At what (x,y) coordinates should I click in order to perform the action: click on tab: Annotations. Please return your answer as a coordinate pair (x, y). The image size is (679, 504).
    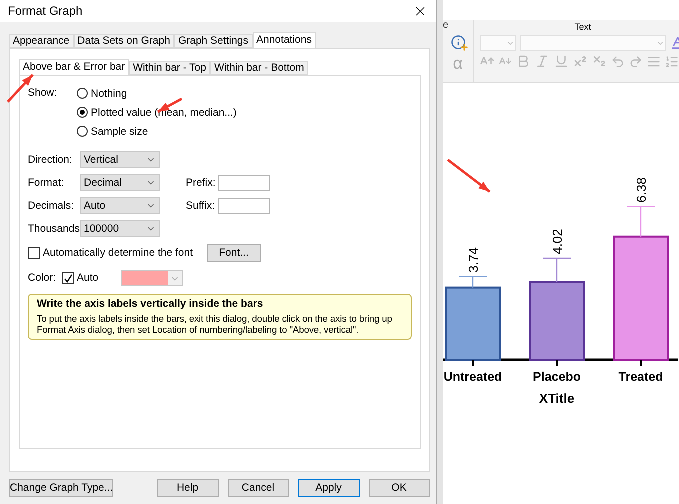
    Looking at the image, I should click on (284, 40).